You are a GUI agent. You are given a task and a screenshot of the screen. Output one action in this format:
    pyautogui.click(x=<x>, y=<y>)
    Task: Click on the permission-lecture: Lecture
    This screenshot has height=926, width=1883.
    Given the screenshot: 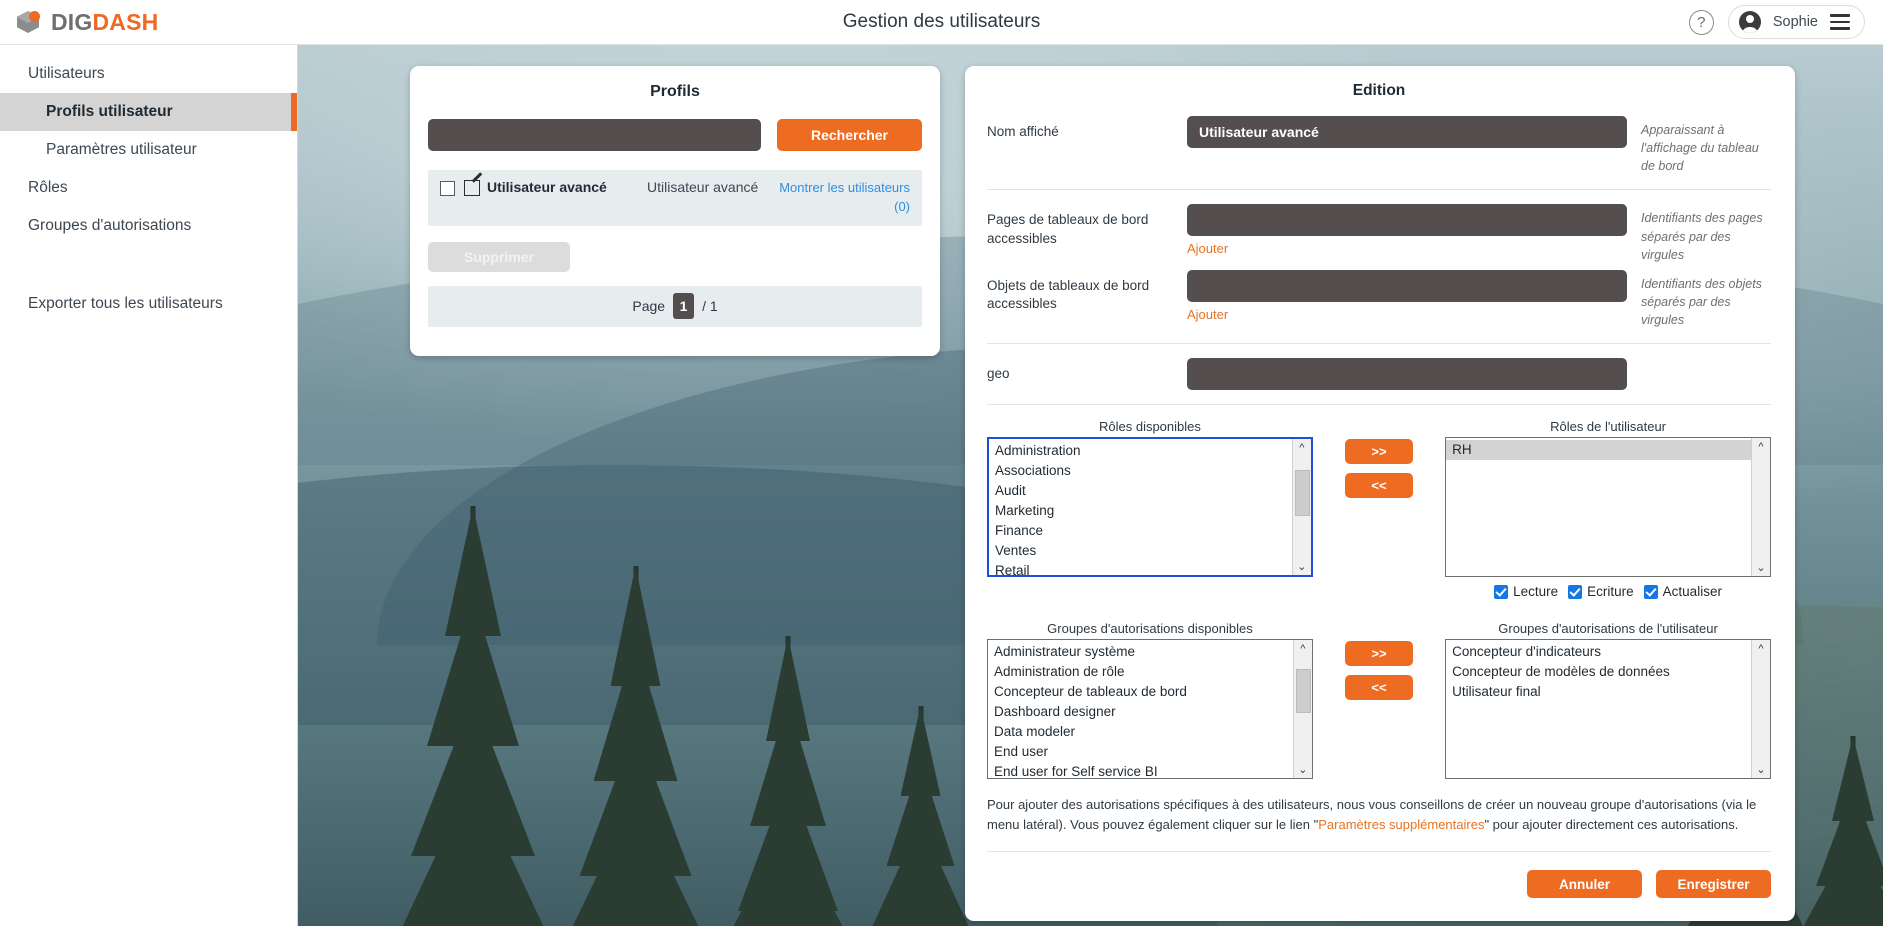 What is the action you would take?
    pyautogui.click(x=1526, y=591)
    